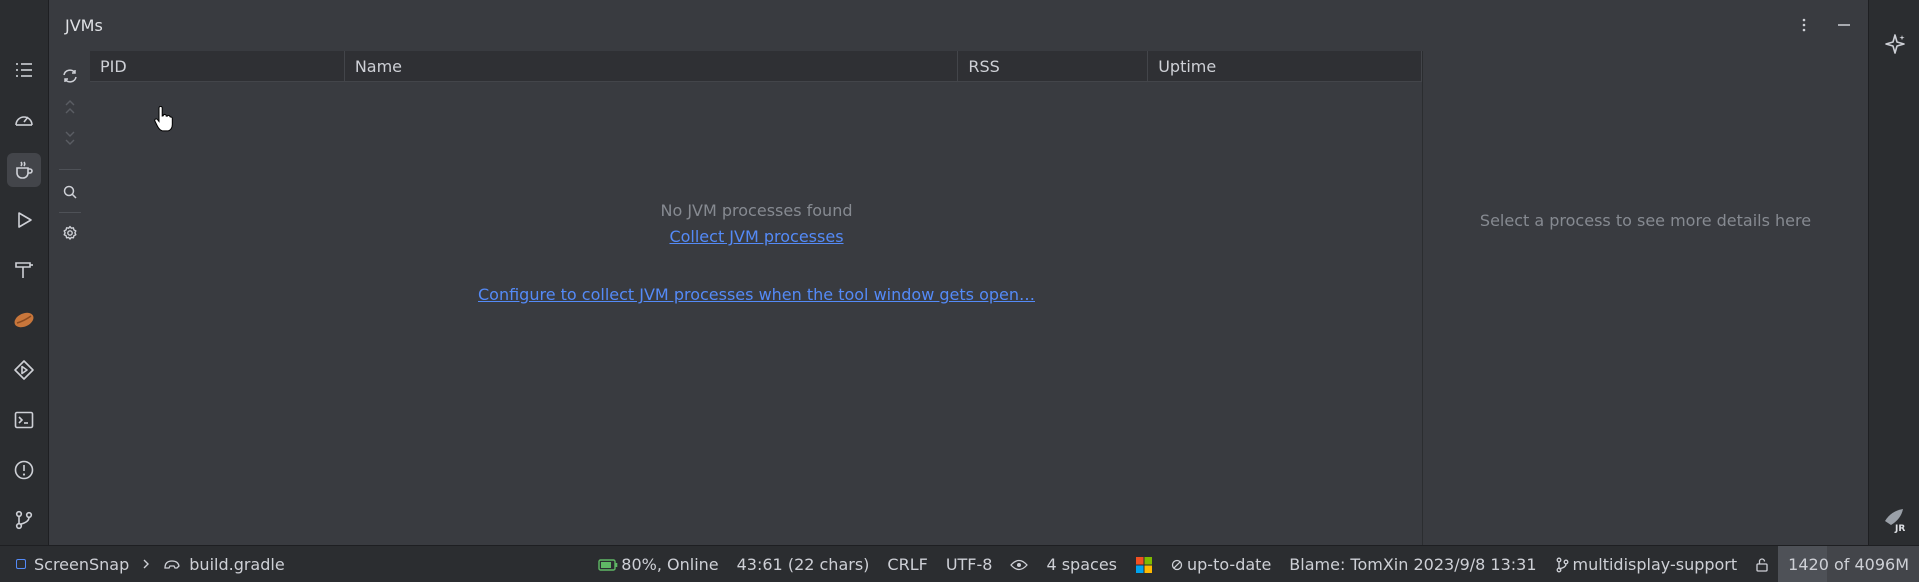  Describe the element at coordinates (70, 76) in the screenshot. I see `refresh-icon` at that location.